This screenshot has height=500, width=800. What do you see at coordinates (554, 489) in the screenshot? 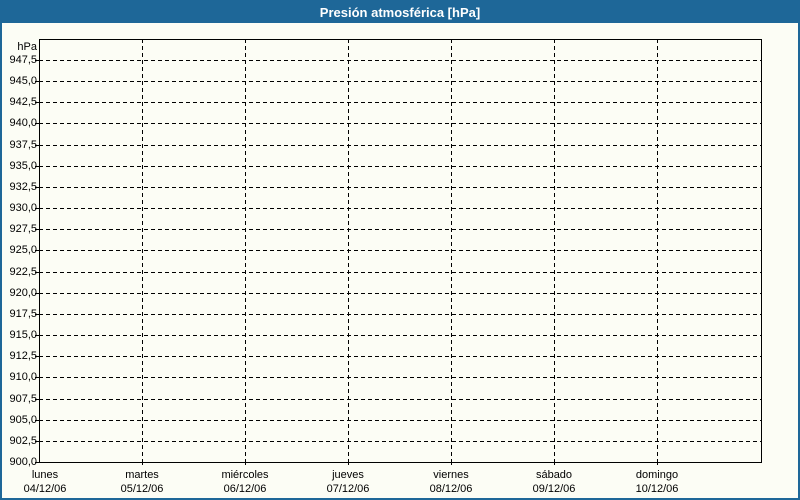
I see `x-date-label: 09/12/06` at bounding box center [554, 489].